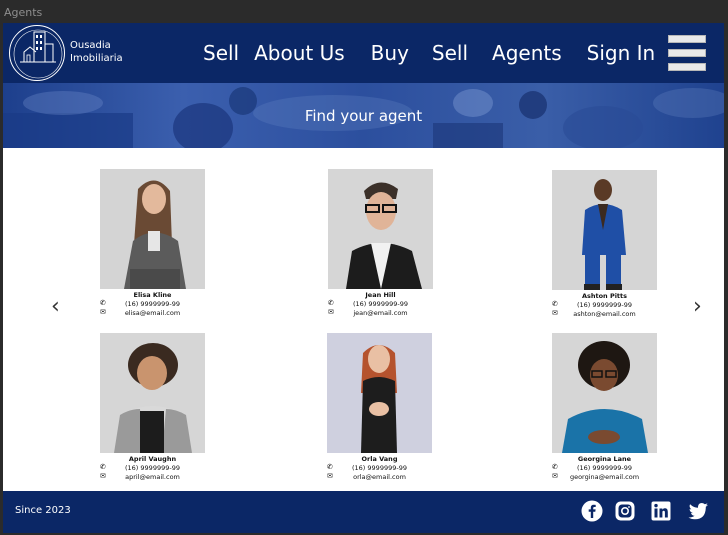  Describe the element at coordinates (527, 53) in the screenshot. I see `nav-agents: Agents` at that location.